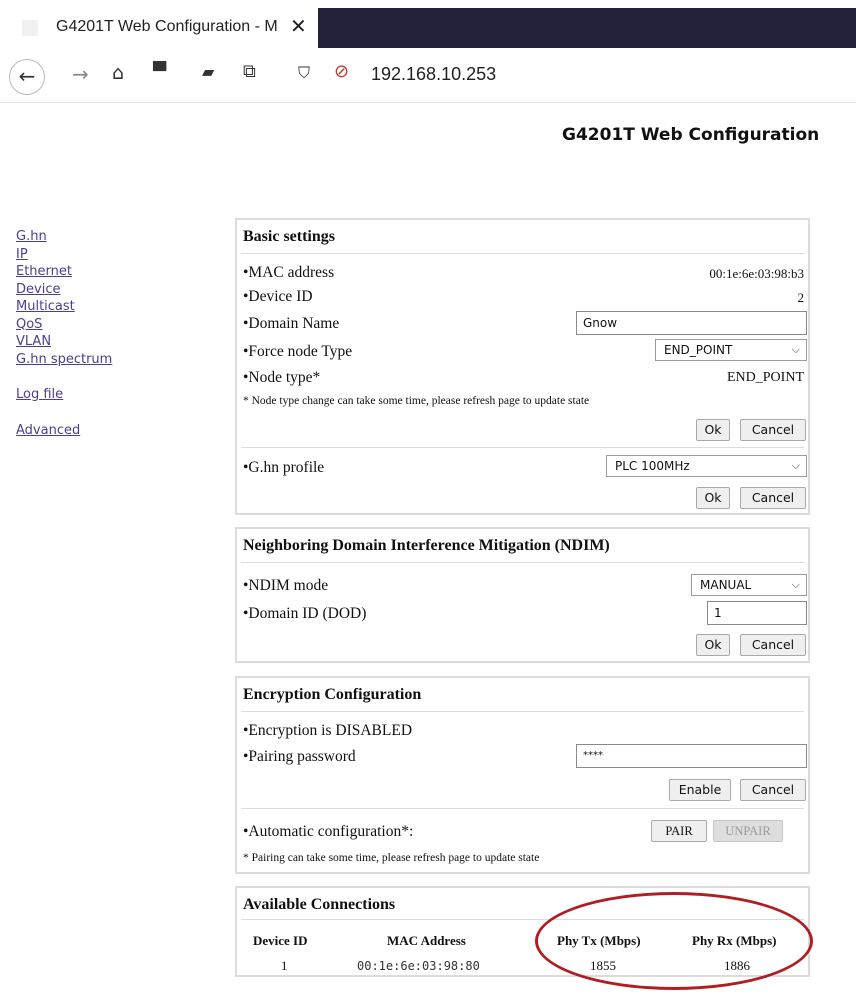  Describe the element at coordinates (208, 71) in the screenshot. I see `extension-icon: ▰` at that location.